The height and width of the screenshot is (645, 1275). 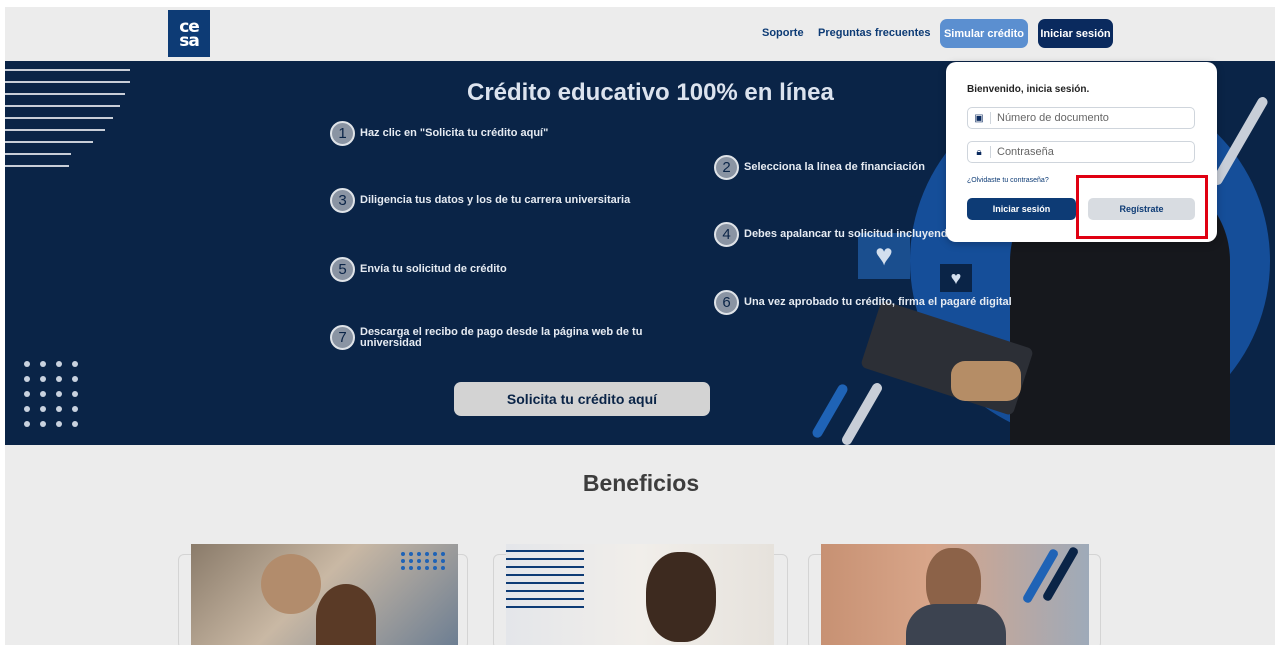 I want to click on step-number: 7, so click(x=342, y=337).